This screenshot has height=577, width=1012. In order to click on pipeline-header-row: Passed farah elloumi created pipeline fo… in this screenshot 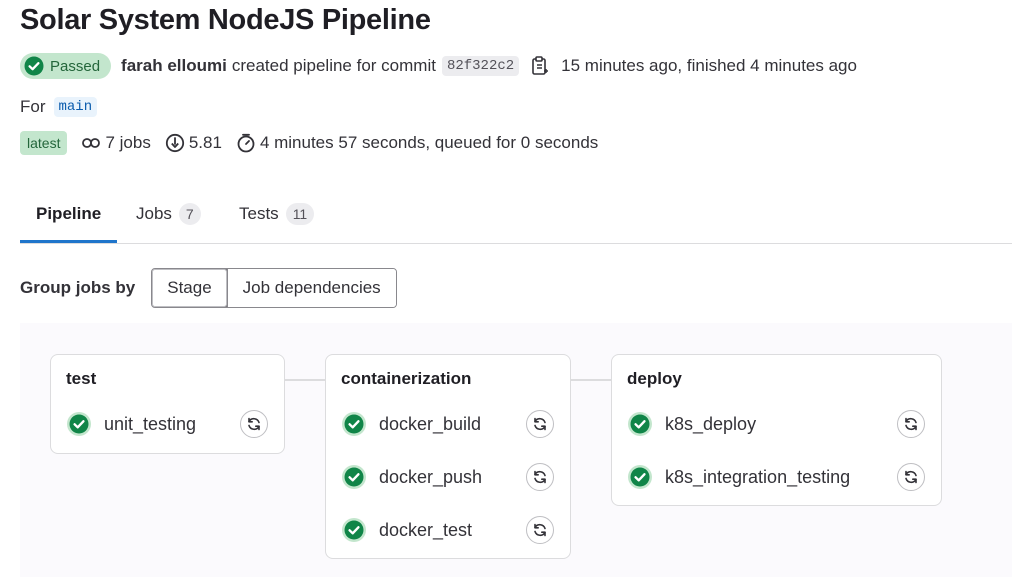, I will do `click(438, 66)`.